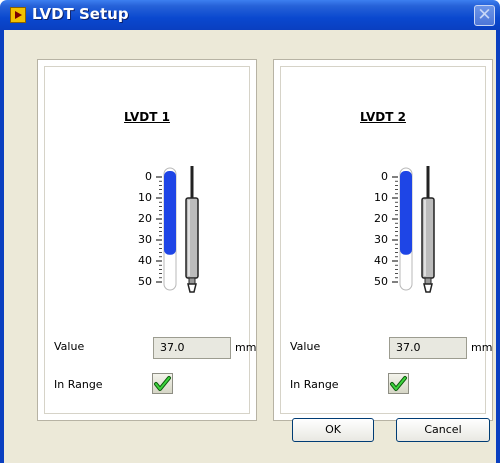 The image size is (500, 463). Describe the element at coordinates (413, 229) in the screenshot. I see `lvdt-2-gauge` at that location.